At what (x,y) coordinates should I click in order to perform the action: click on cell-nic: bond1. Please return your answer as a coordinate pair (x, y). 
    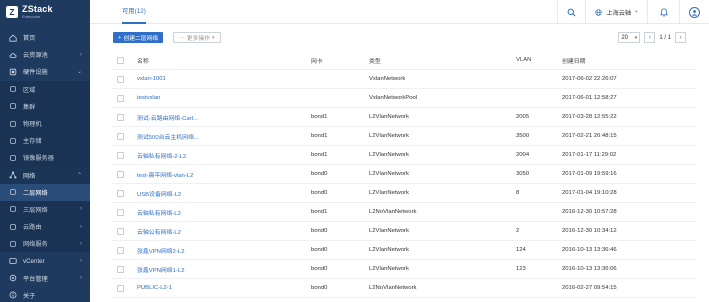
    Looking at the image, I should click on (319, 136).